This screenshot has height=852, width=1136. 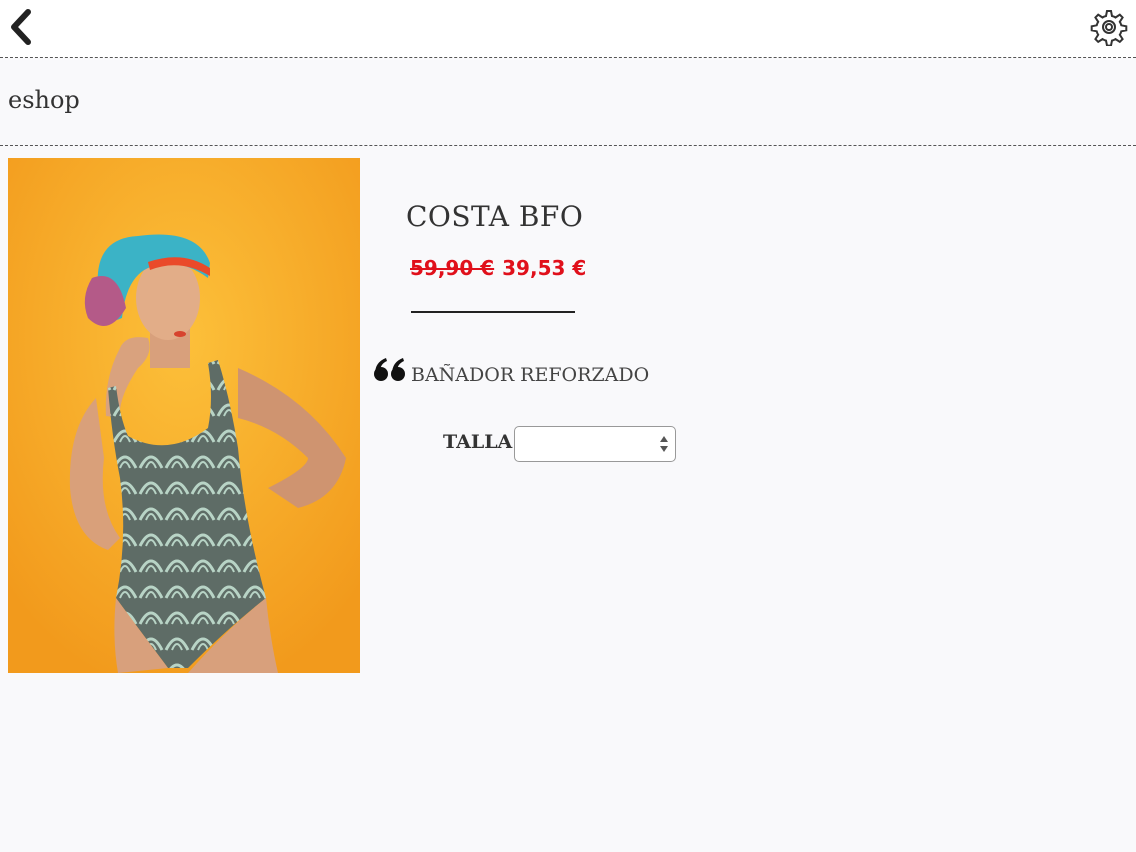 I want to click on shop-header: eshop, so click(x=568, y=102).